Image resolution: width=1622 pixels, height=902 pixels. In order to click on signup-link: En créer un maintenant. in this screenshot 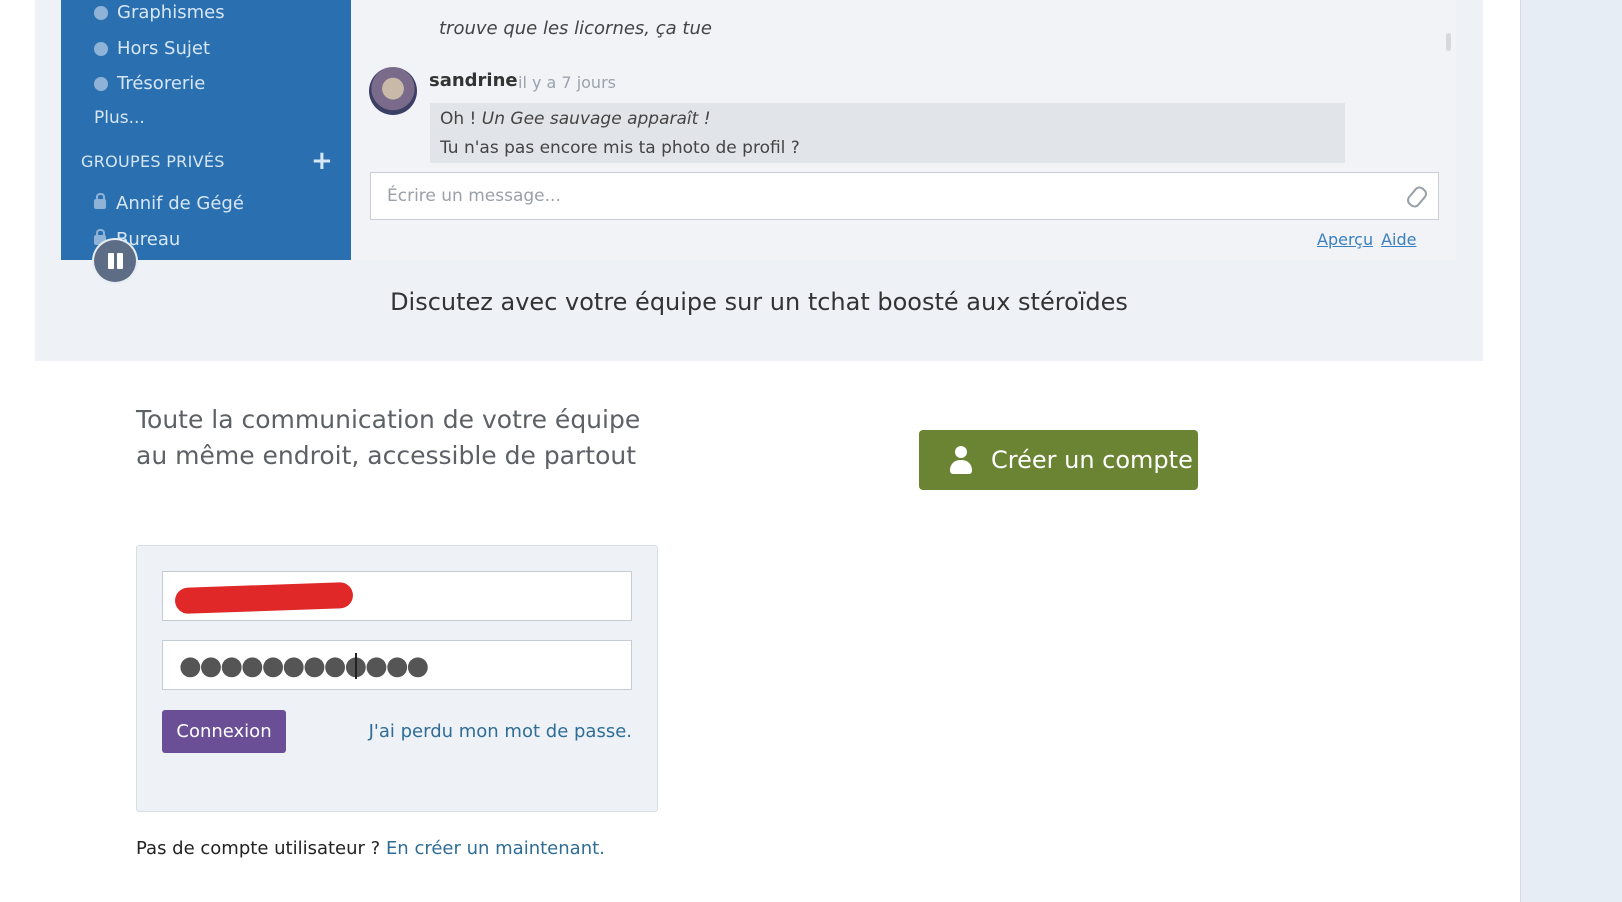, I will do `click(495, 848)`.